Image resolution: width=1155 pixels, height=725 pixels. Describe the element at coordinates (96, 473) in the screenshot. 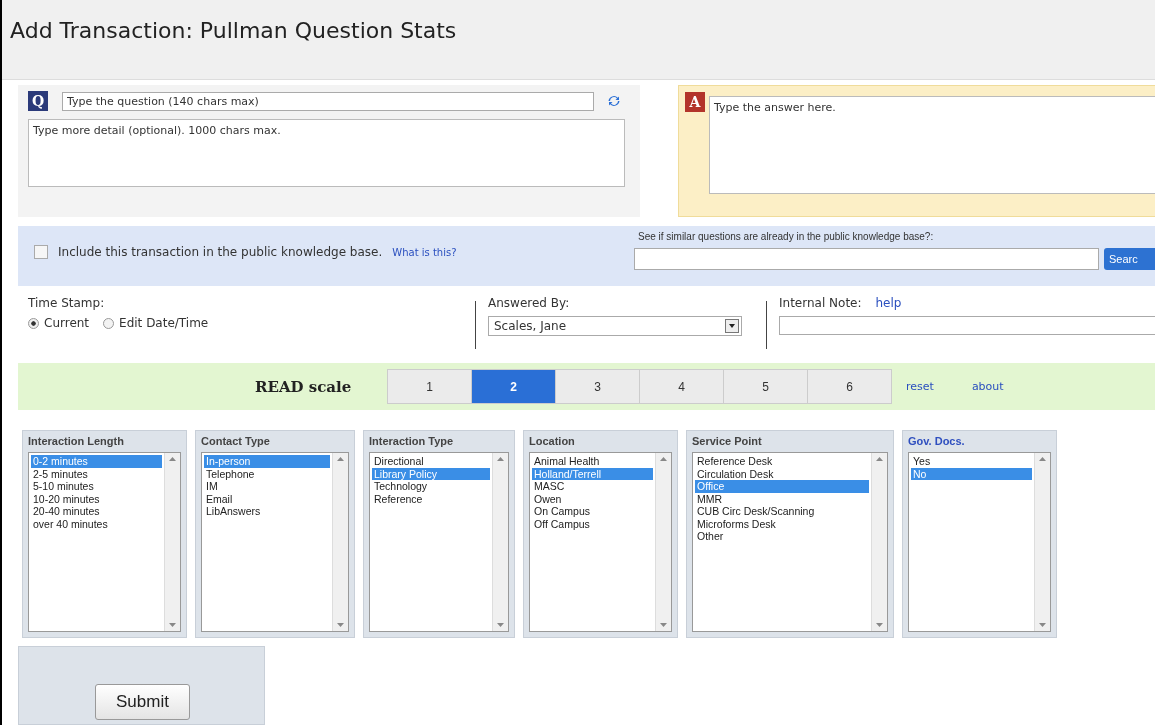

I see `list-option: 2-5 minutes` at that location.